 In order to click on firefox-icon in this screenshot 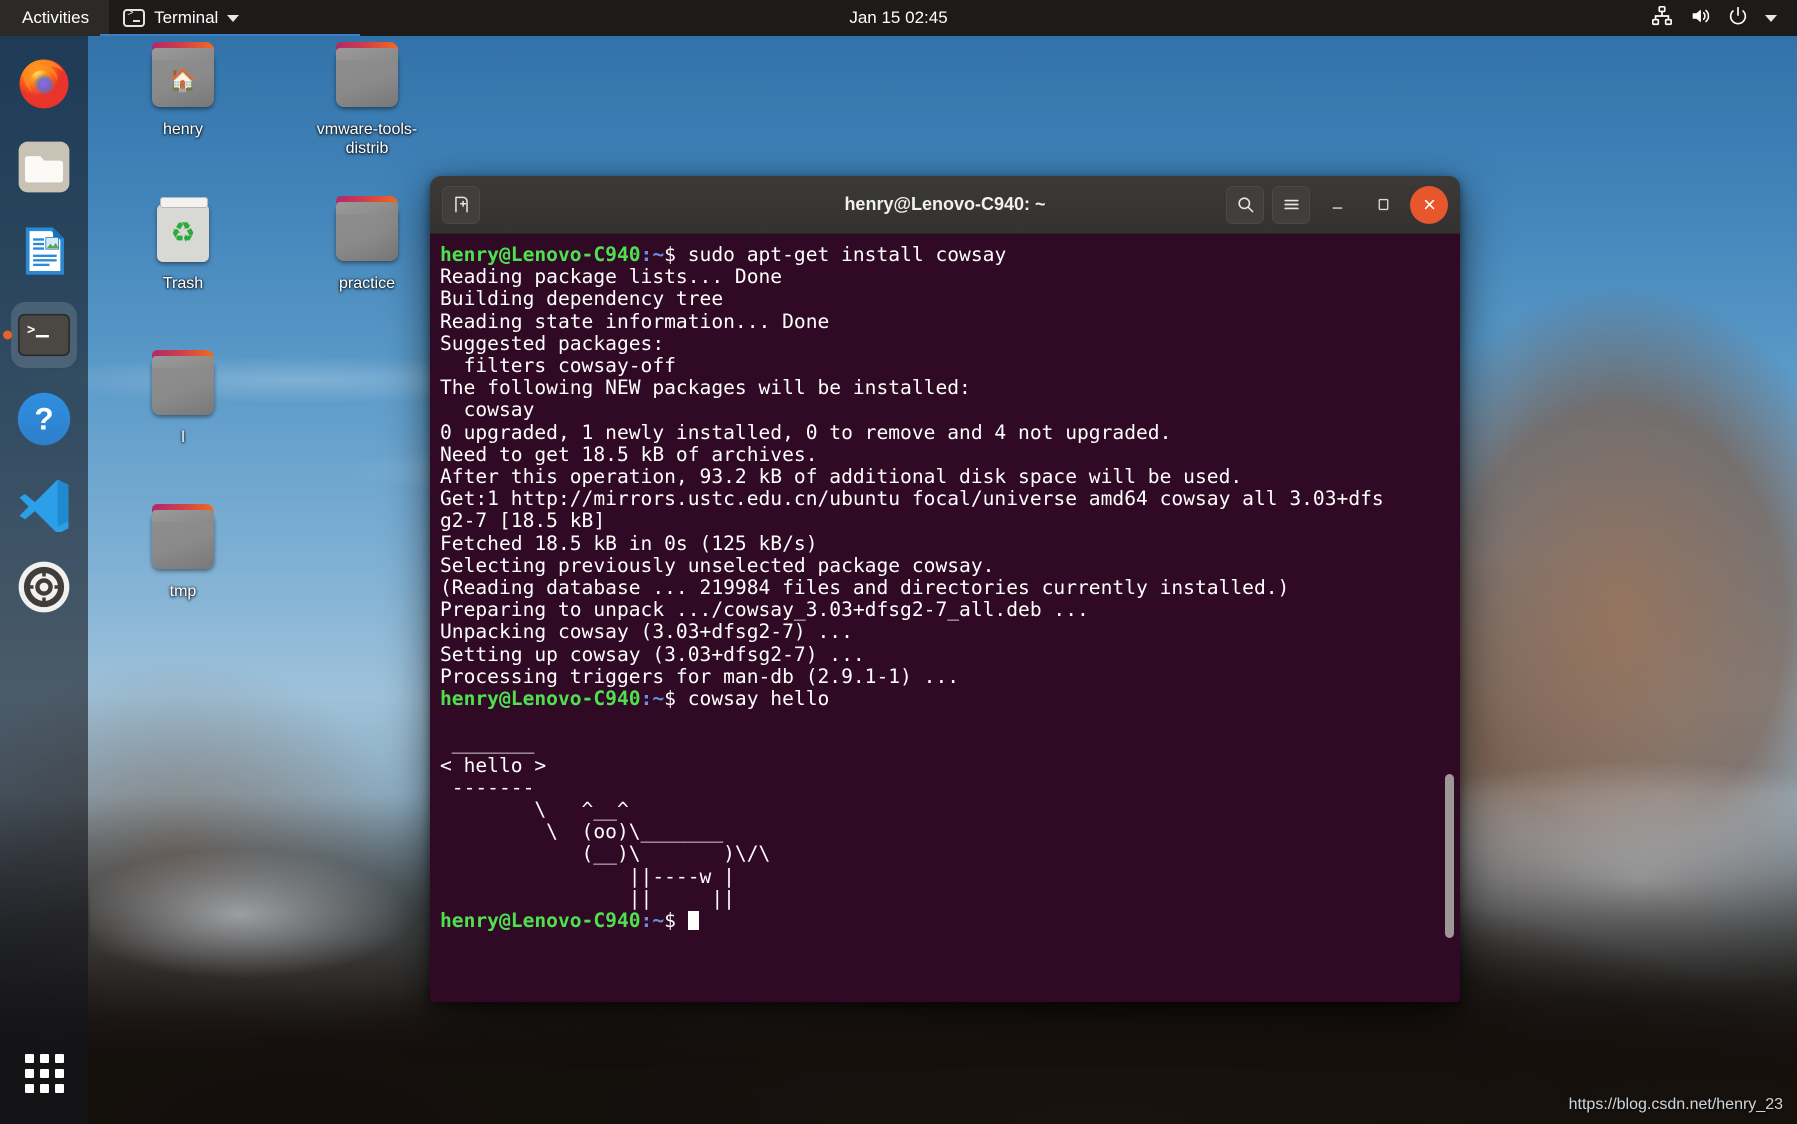, I will do `click(44, 84)`.